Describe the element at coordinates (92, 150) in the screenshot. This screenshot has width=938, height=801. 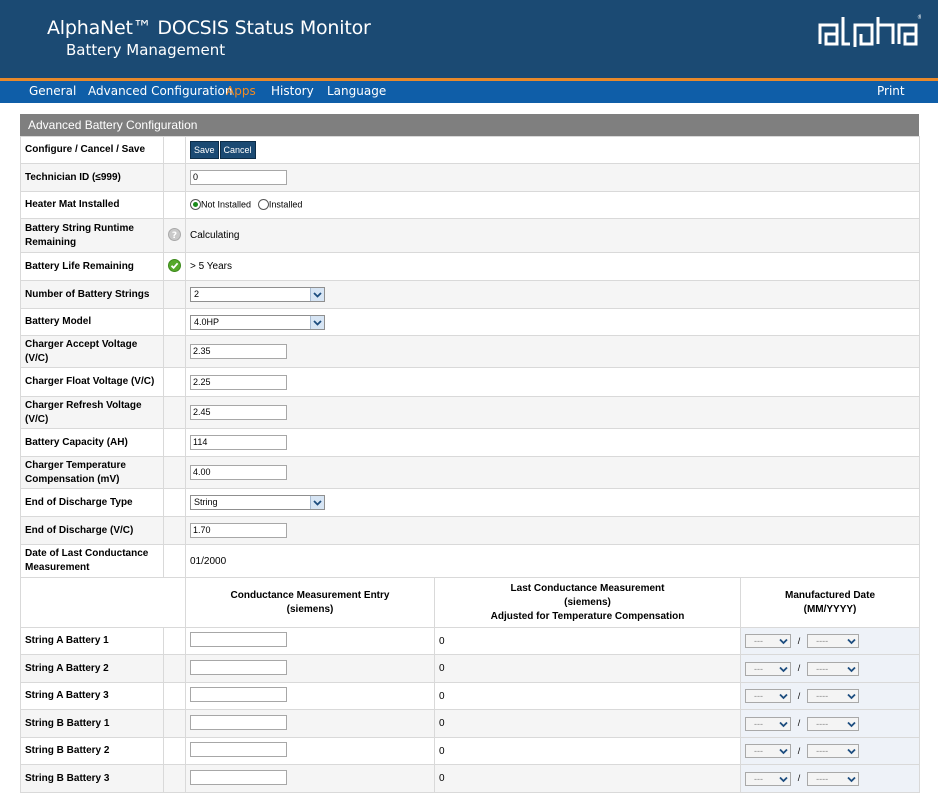
I see `label-configure: Configure / Cancel / Save` at that location.